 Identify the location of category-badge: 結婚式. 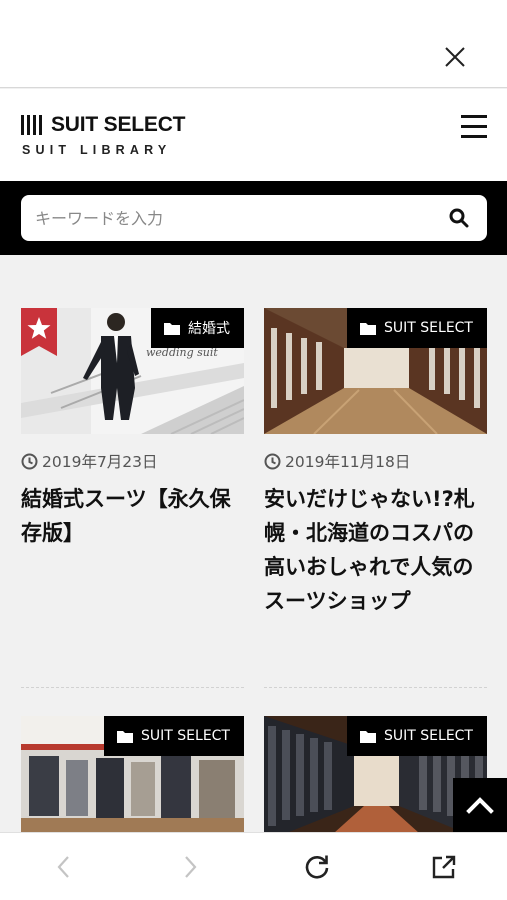
(197, 328).